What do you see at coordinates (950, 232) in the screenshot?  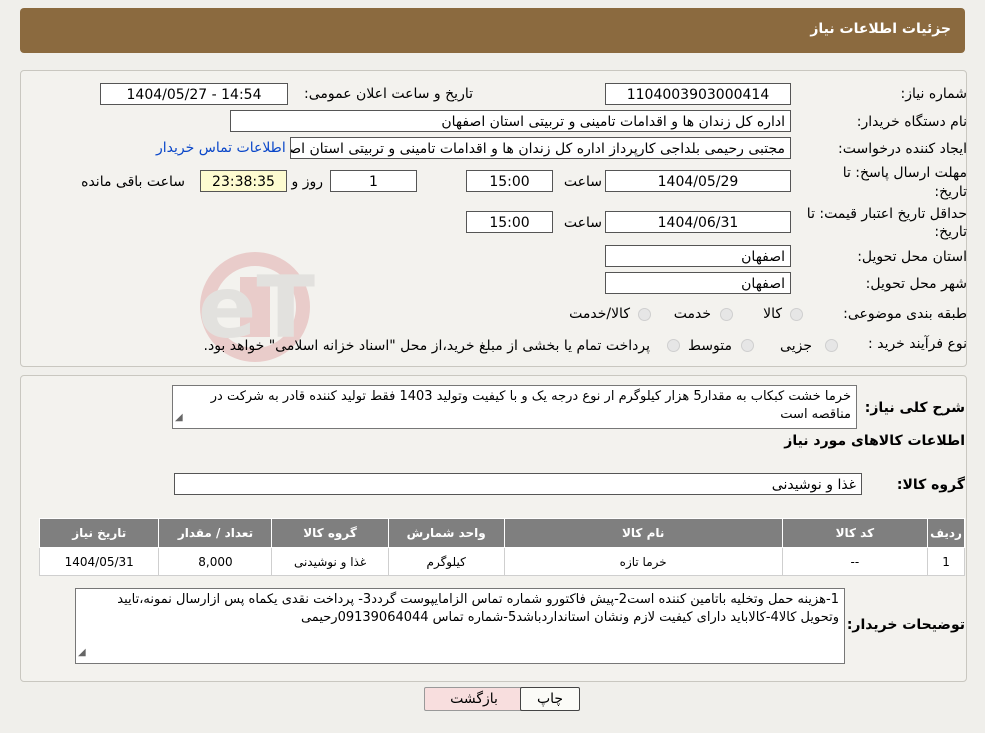 I see `validity-label-line2: تاریخ:` at bounding box center [950, 232].